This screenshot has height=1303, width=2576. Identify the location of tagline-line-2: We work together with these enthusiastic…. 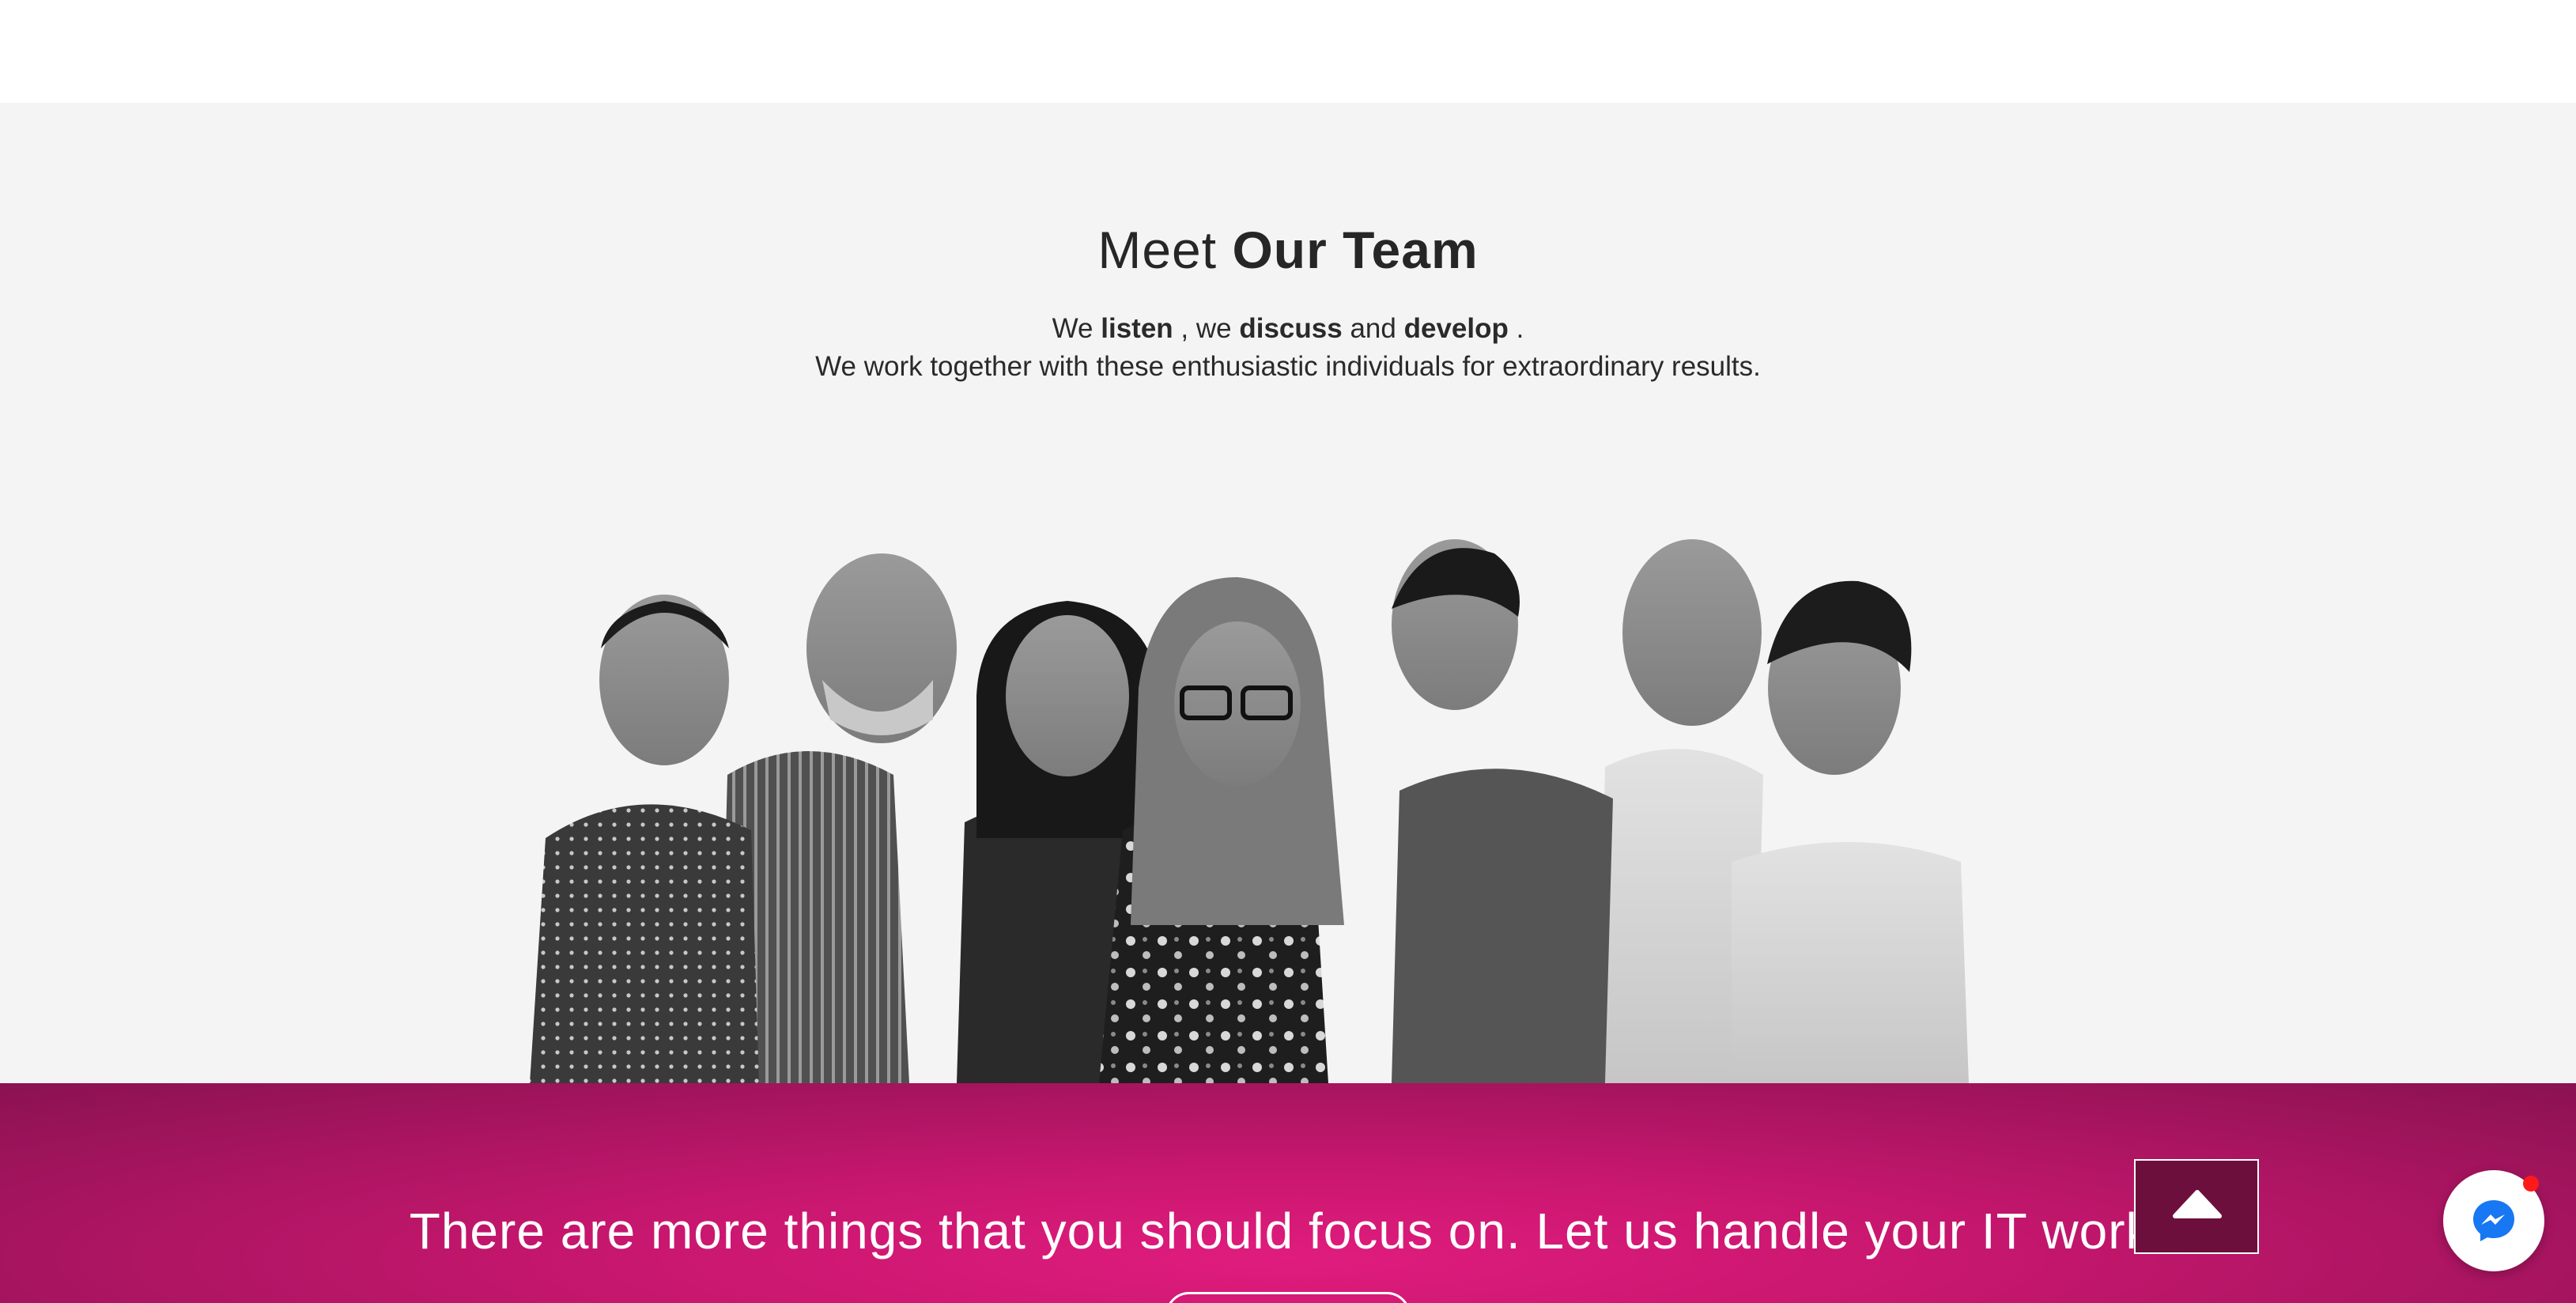
(1288, 366).